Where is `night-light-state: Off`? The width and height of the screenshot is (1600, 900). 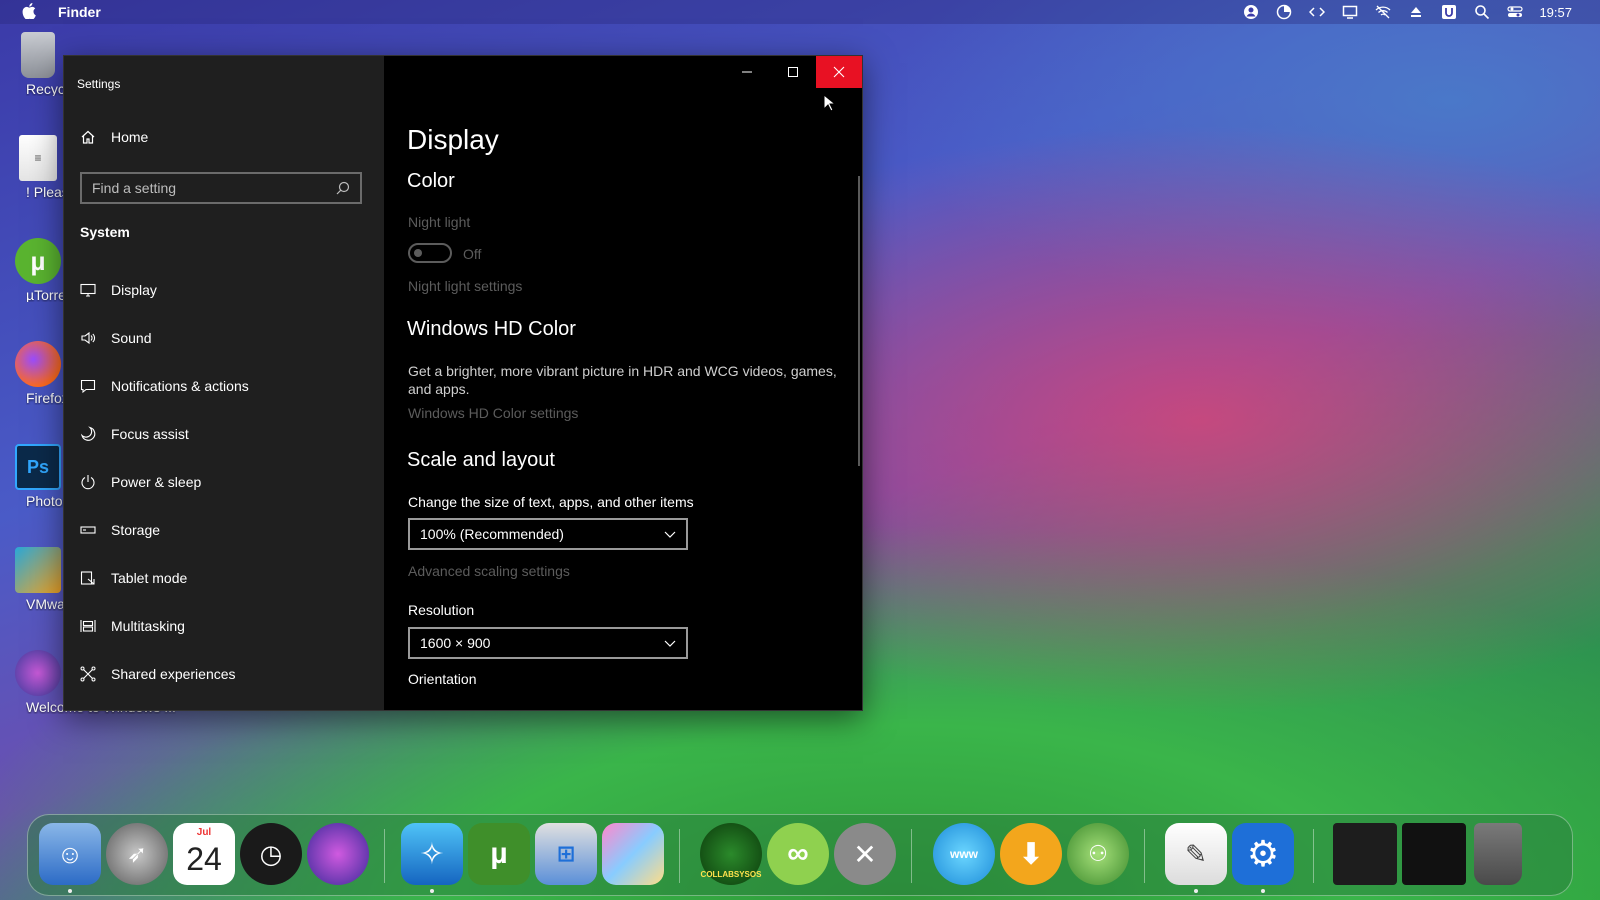 night-light-state: Off is located at coordinates (472, 254).